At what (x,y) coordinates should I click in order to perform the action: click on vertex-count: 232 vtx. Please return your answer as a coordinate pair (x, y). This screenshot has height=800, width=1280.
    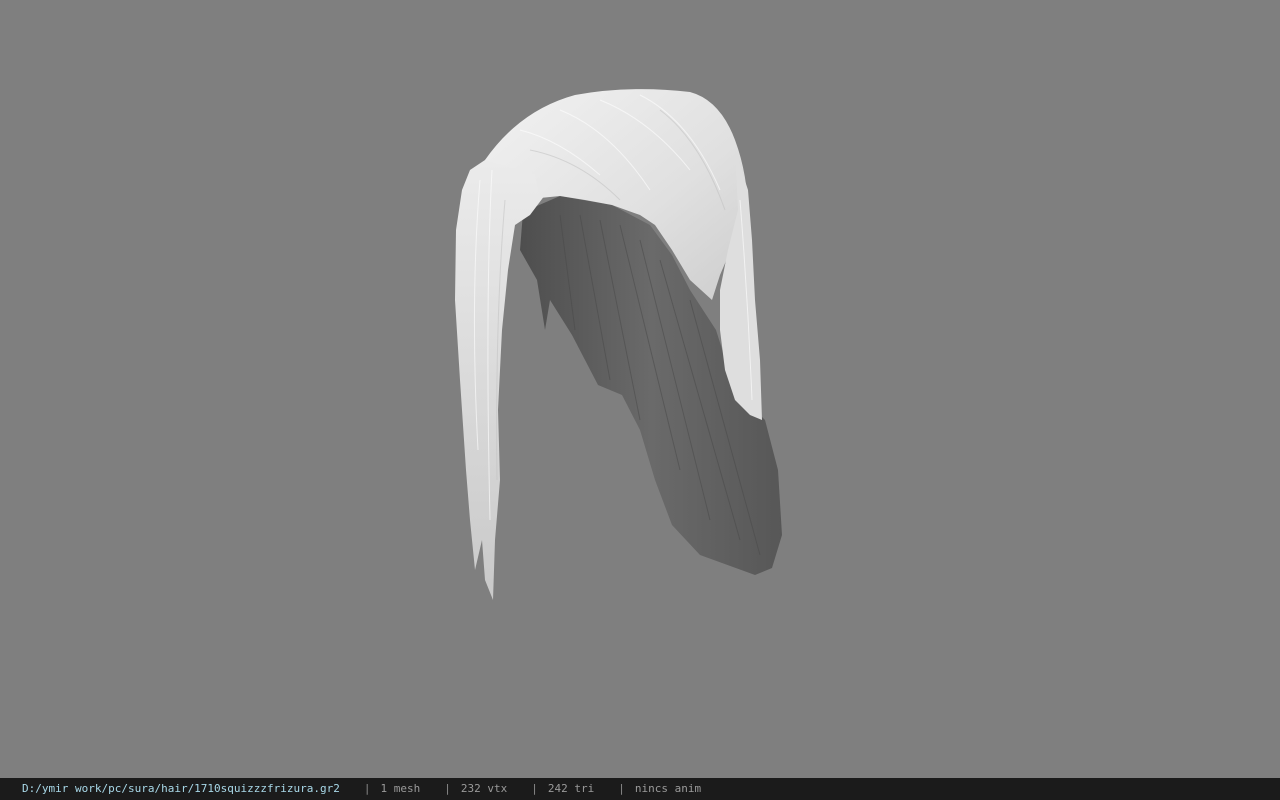
    Looking at the image, I should click on (484, 788).